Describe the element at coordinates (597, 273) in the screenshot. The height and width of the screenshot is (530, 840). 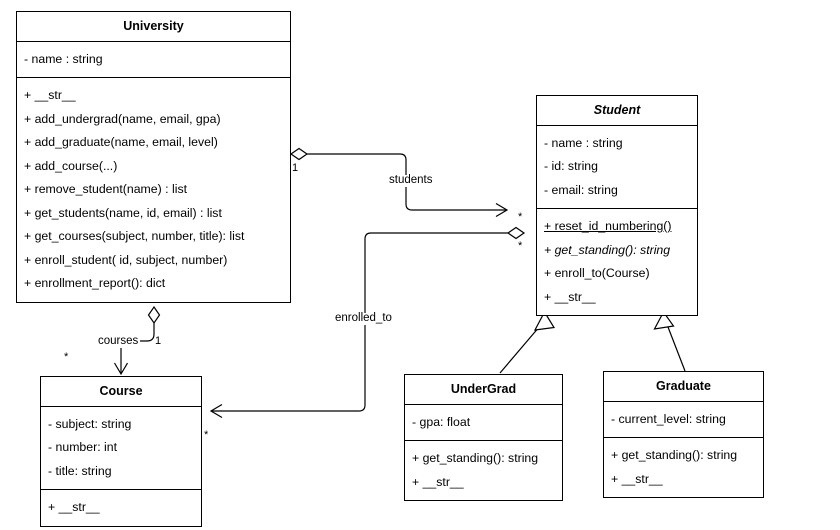
I see `method-row: + enroll_to(Course)` at that location.